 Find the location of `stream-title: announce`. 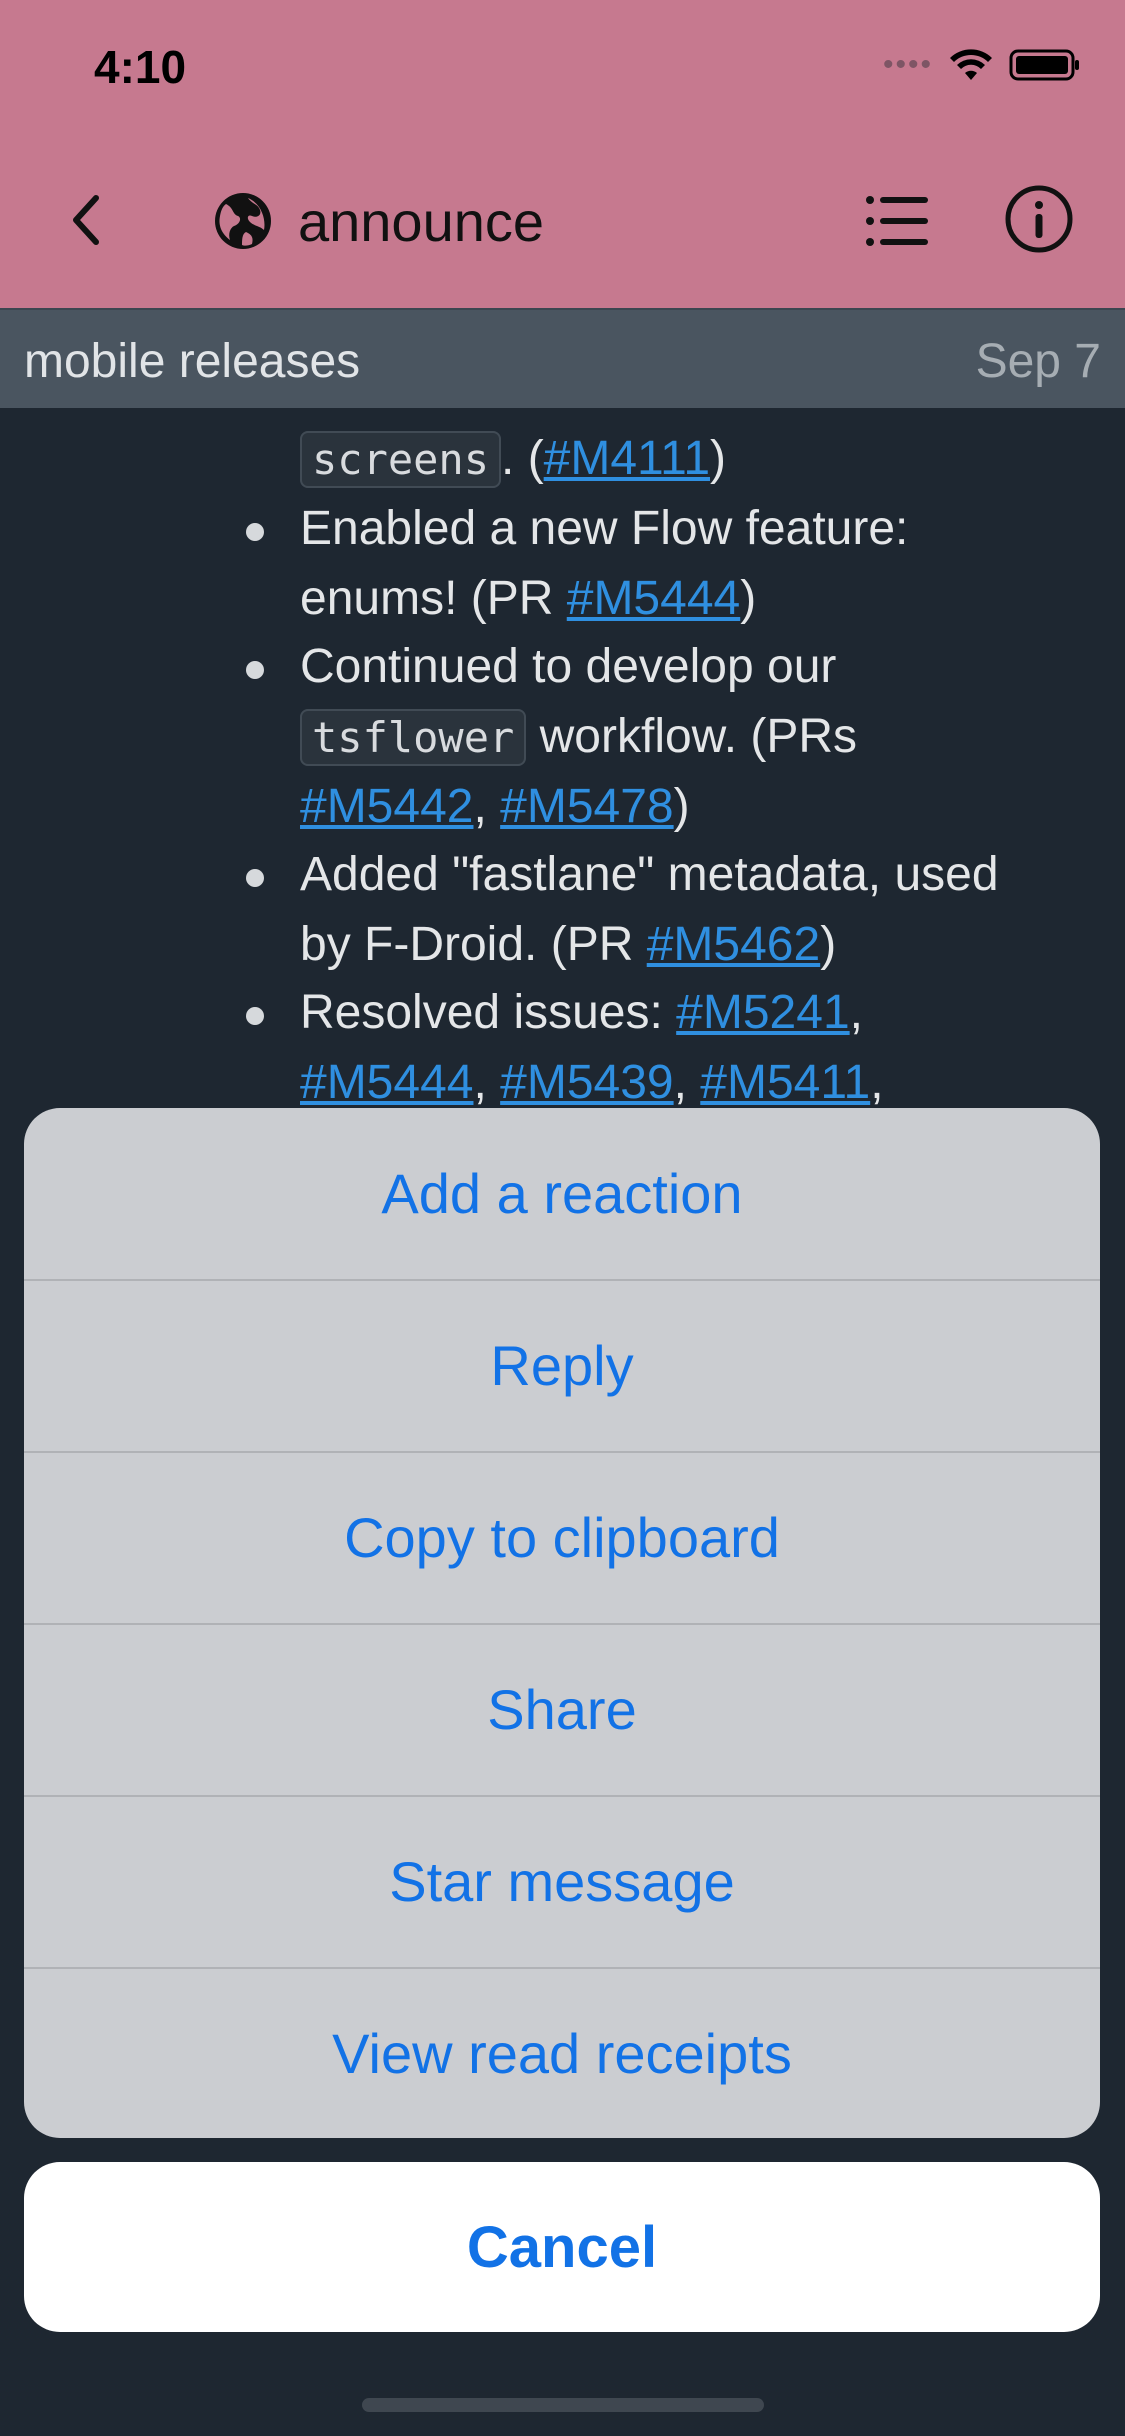

stream-title: announce is located at coordinates (378, 221).